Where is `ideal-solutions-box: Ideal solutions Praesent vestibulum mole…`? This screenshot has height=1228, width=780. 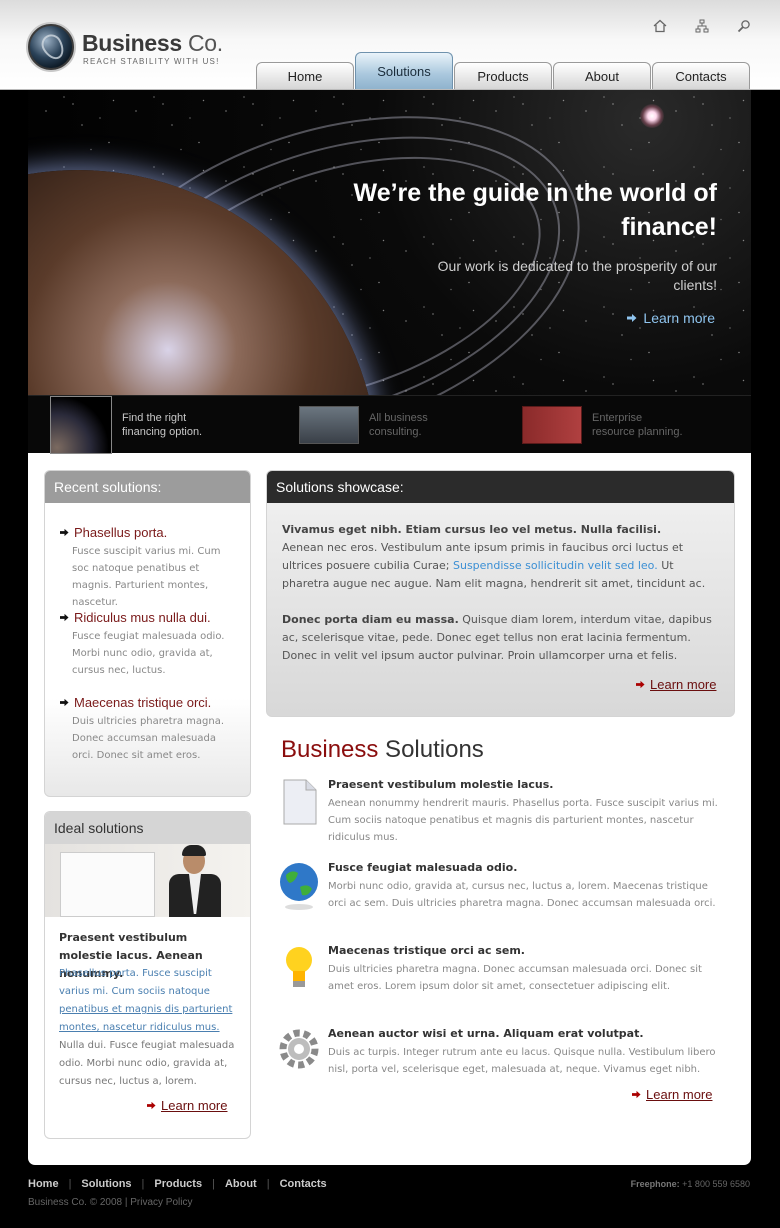
ideal-solutions-box: Ideal solutions Praesent vestibulum mole… is located at coordinates (147, 975).